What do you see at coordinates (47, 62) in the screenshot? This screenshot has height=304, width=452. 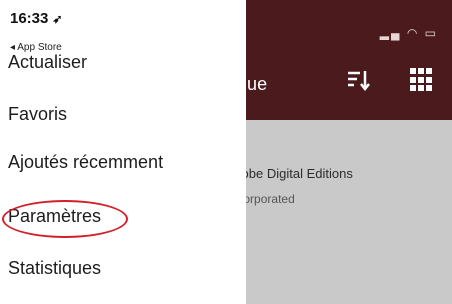 I see `menu-item-refresh: Actualiser` at bounding box center [47, 62].